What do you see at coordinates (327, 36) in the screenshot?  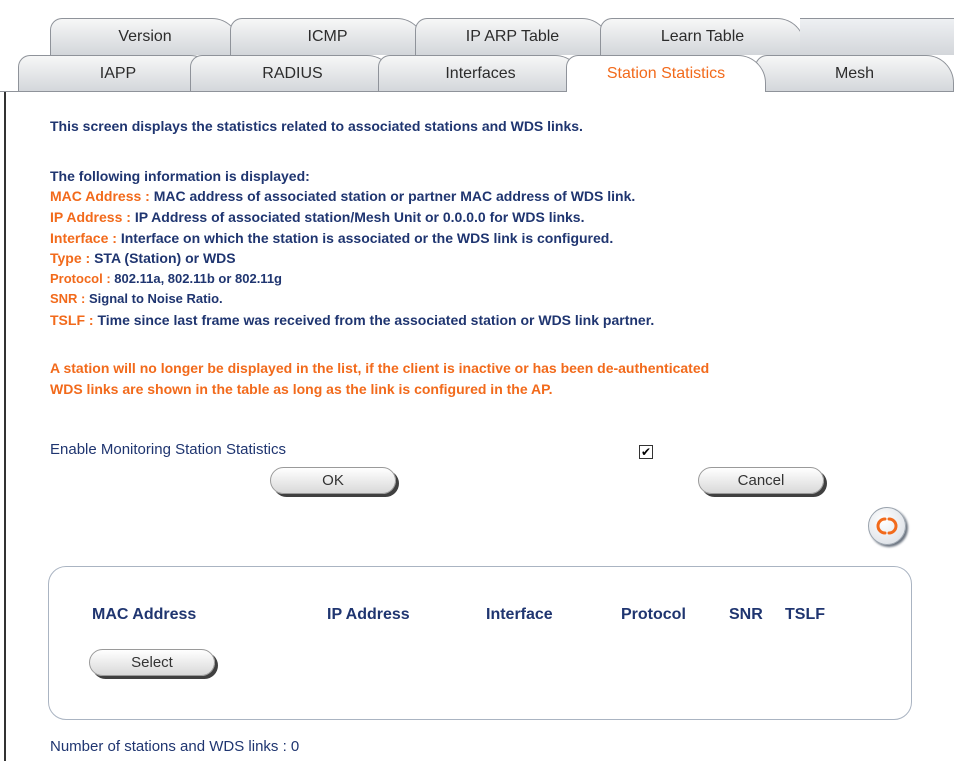 I see `tab-icmp: ICMP` at bounding box center [327, 36].